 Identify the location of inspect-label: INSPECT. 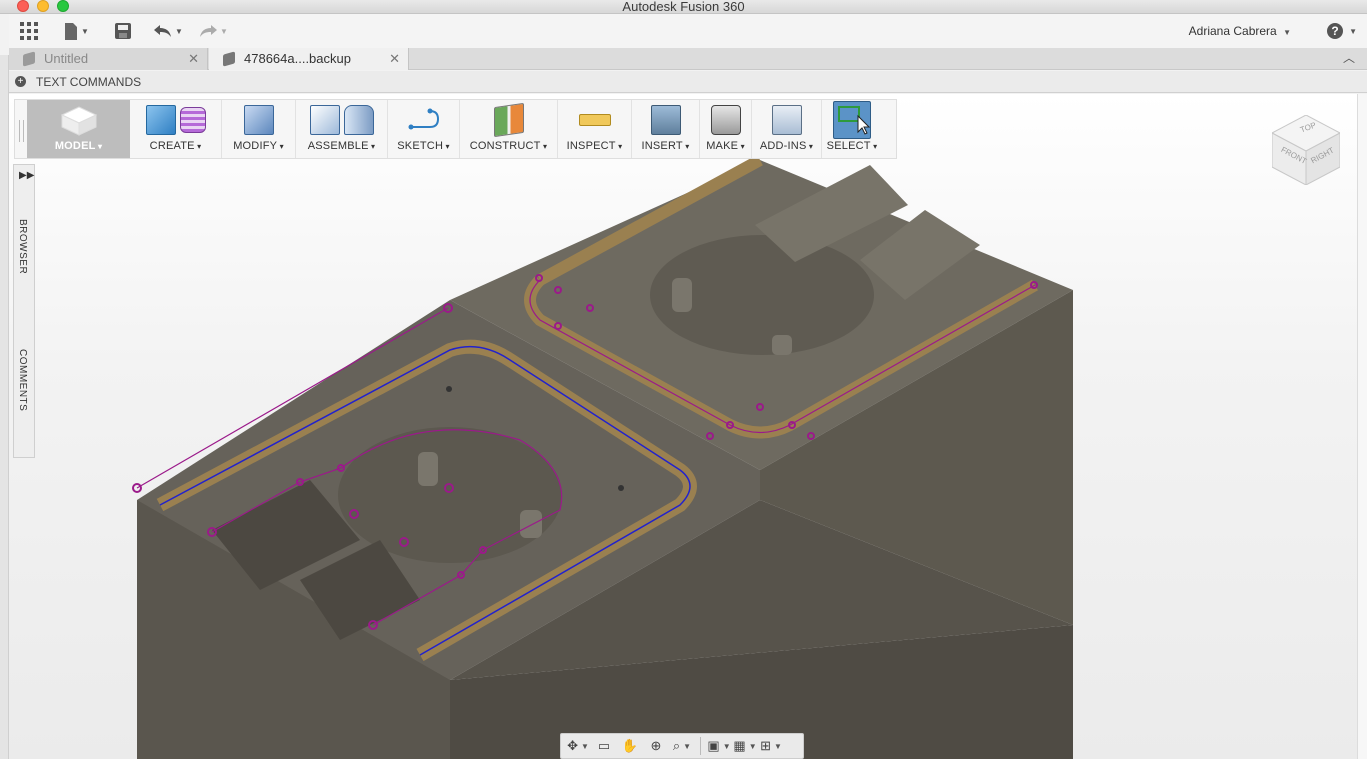
(595, 146).